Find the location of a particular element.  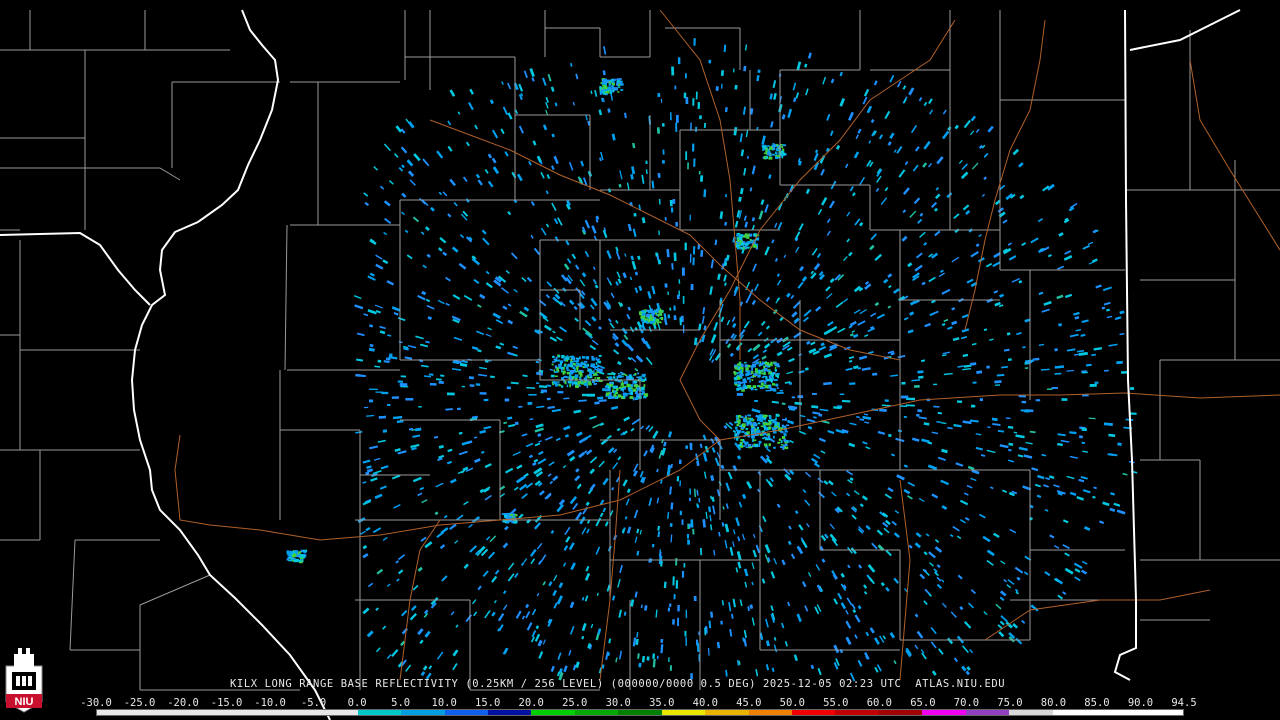

scale-label: 65.0 is located at coordinates (923, 703).